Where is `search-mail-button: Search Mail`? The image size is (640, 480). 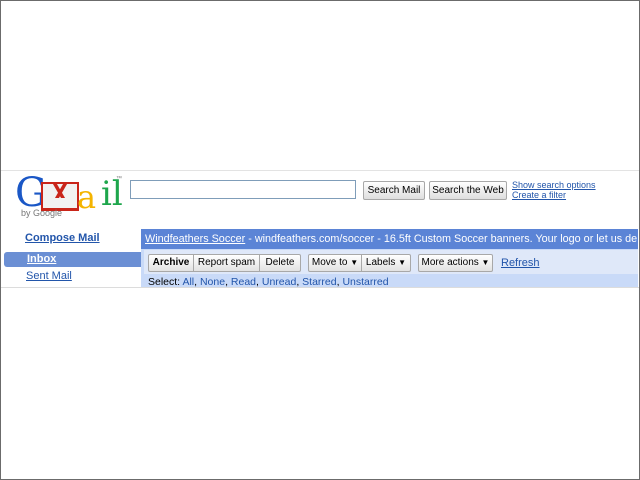
search-mail-button: Search Mail is located at coordinates (394, 190).